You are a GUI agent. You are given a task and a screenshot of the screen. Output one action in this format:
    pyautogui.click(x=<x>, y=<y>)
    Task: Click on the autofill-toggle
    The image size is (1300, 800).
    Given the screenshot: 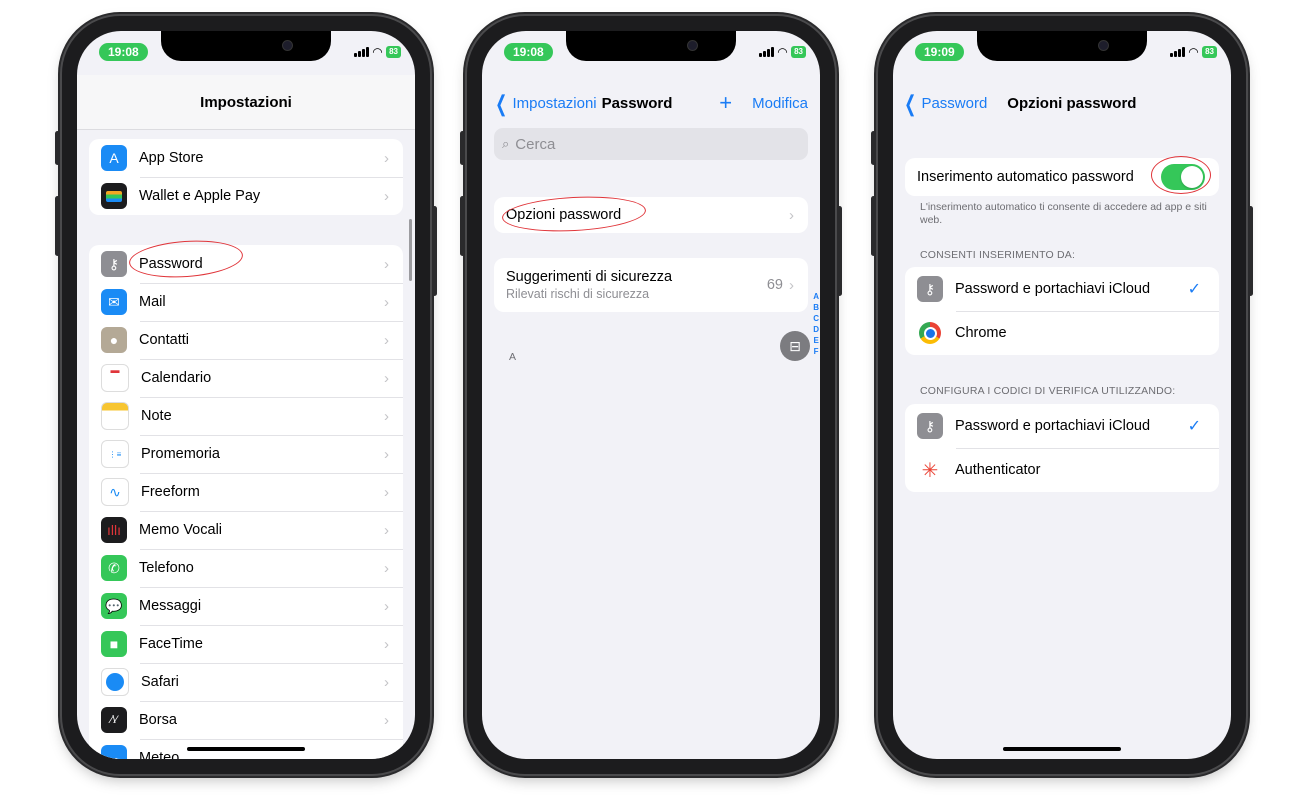 What is the action you would take?
    pyautogui.click(x=1183, y=177)
    